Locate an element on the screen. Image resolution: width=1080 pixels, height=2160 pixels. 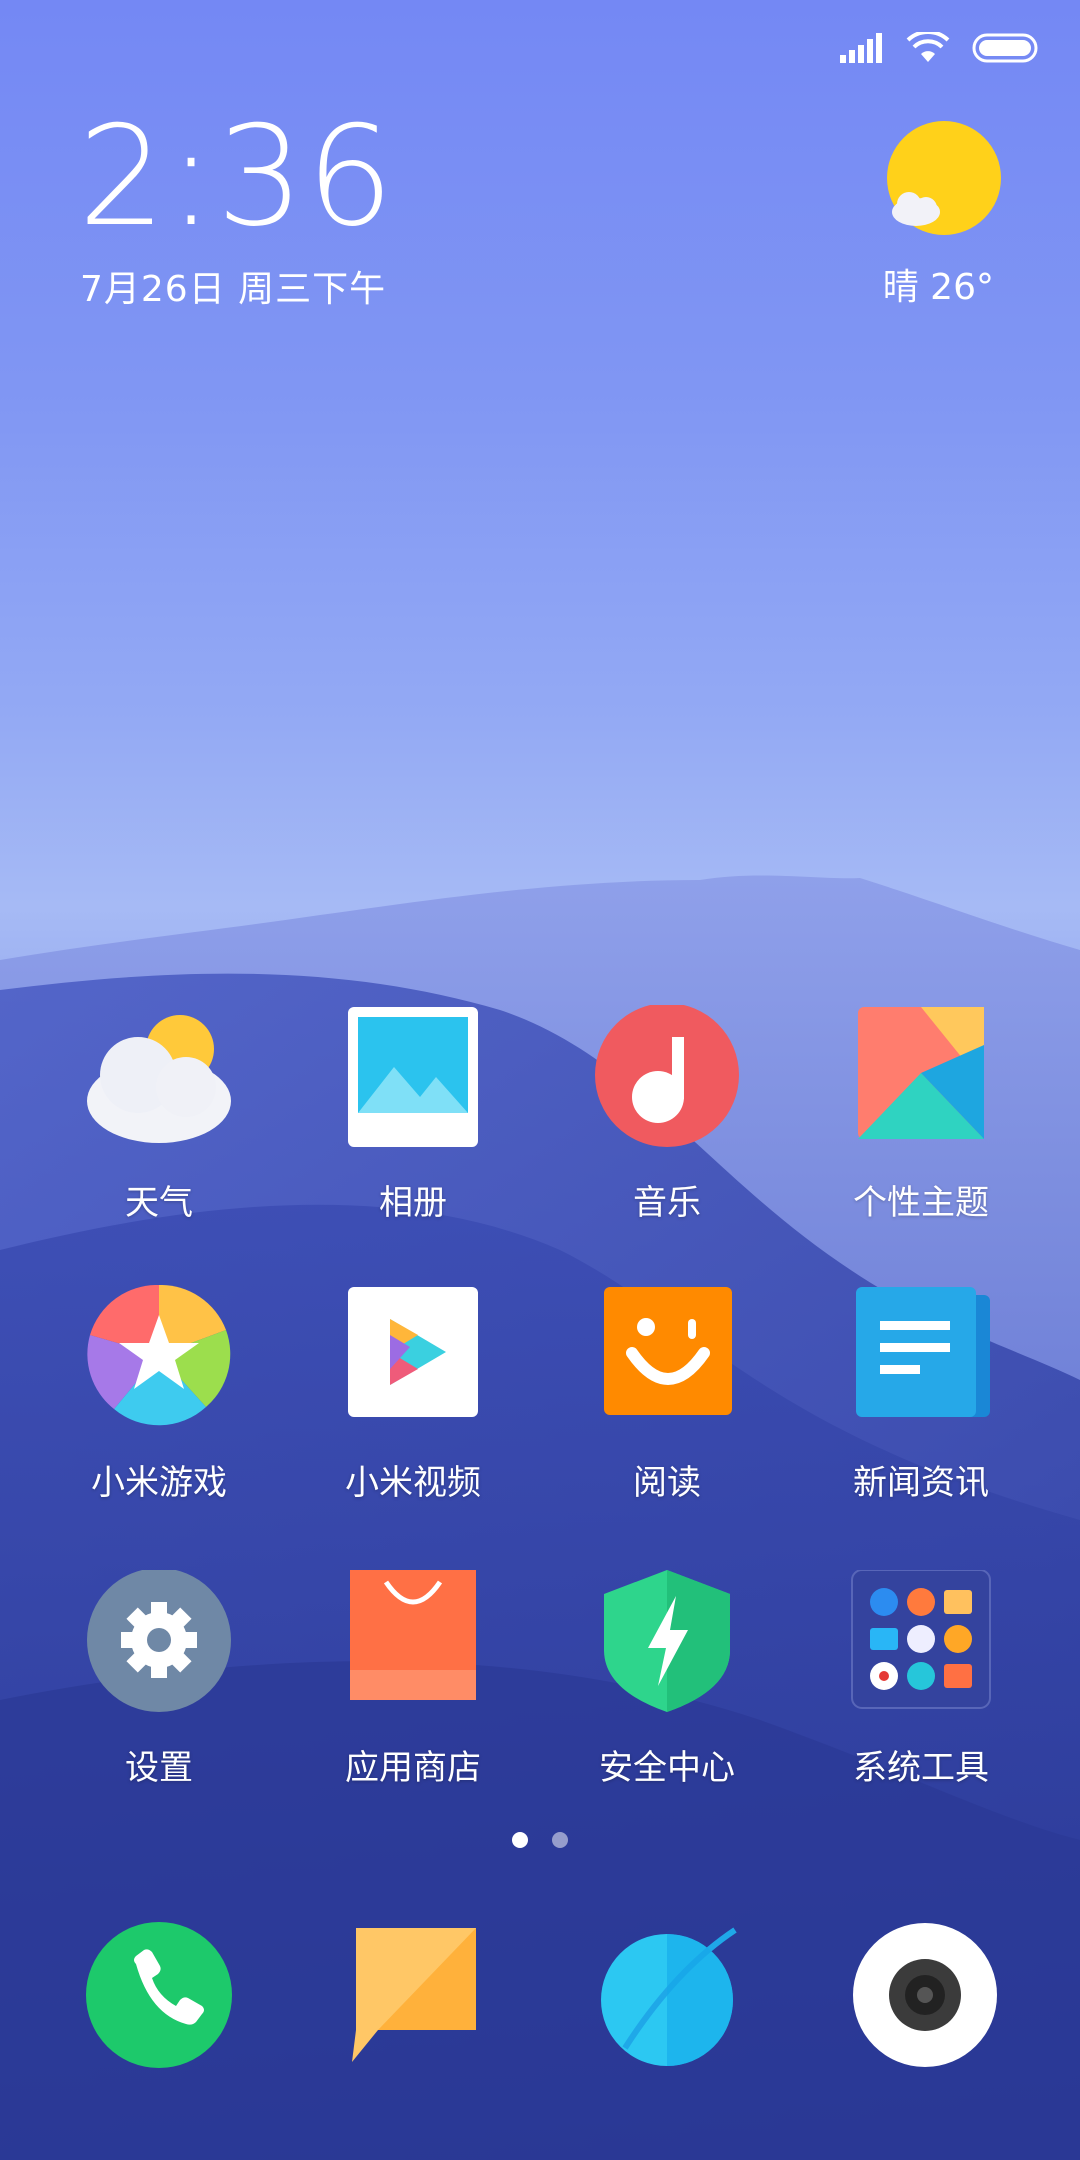
app-weather: 天气 is located at coordinates (159, 1114).